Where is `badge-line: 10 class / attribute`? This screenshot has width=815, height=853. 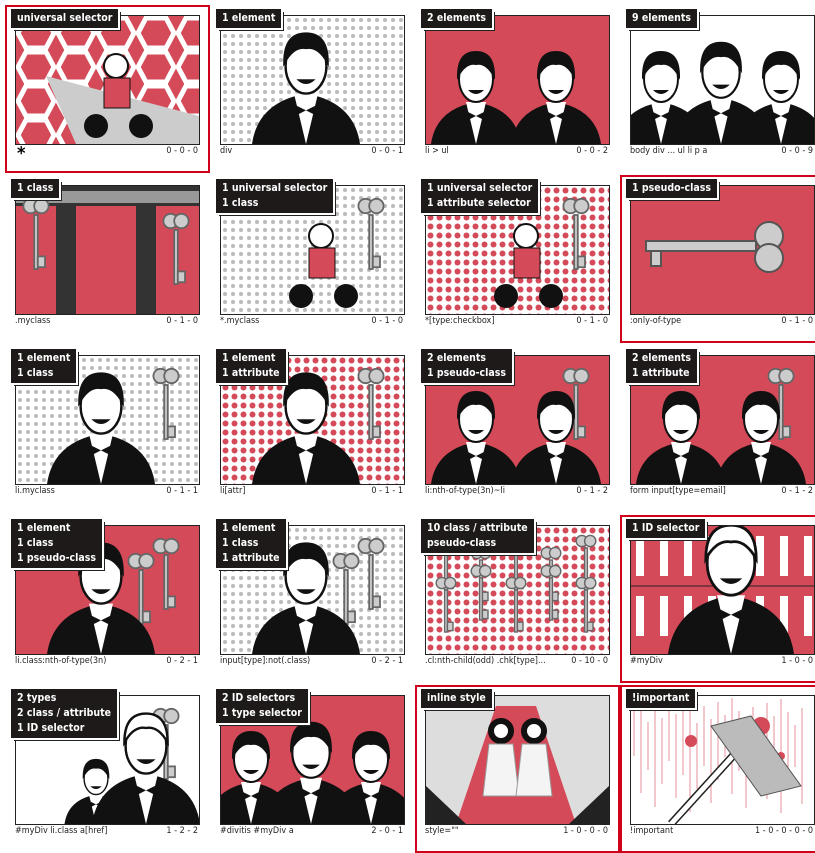 badge-line: 10 class / attribute is located at coordinates (477, 528).